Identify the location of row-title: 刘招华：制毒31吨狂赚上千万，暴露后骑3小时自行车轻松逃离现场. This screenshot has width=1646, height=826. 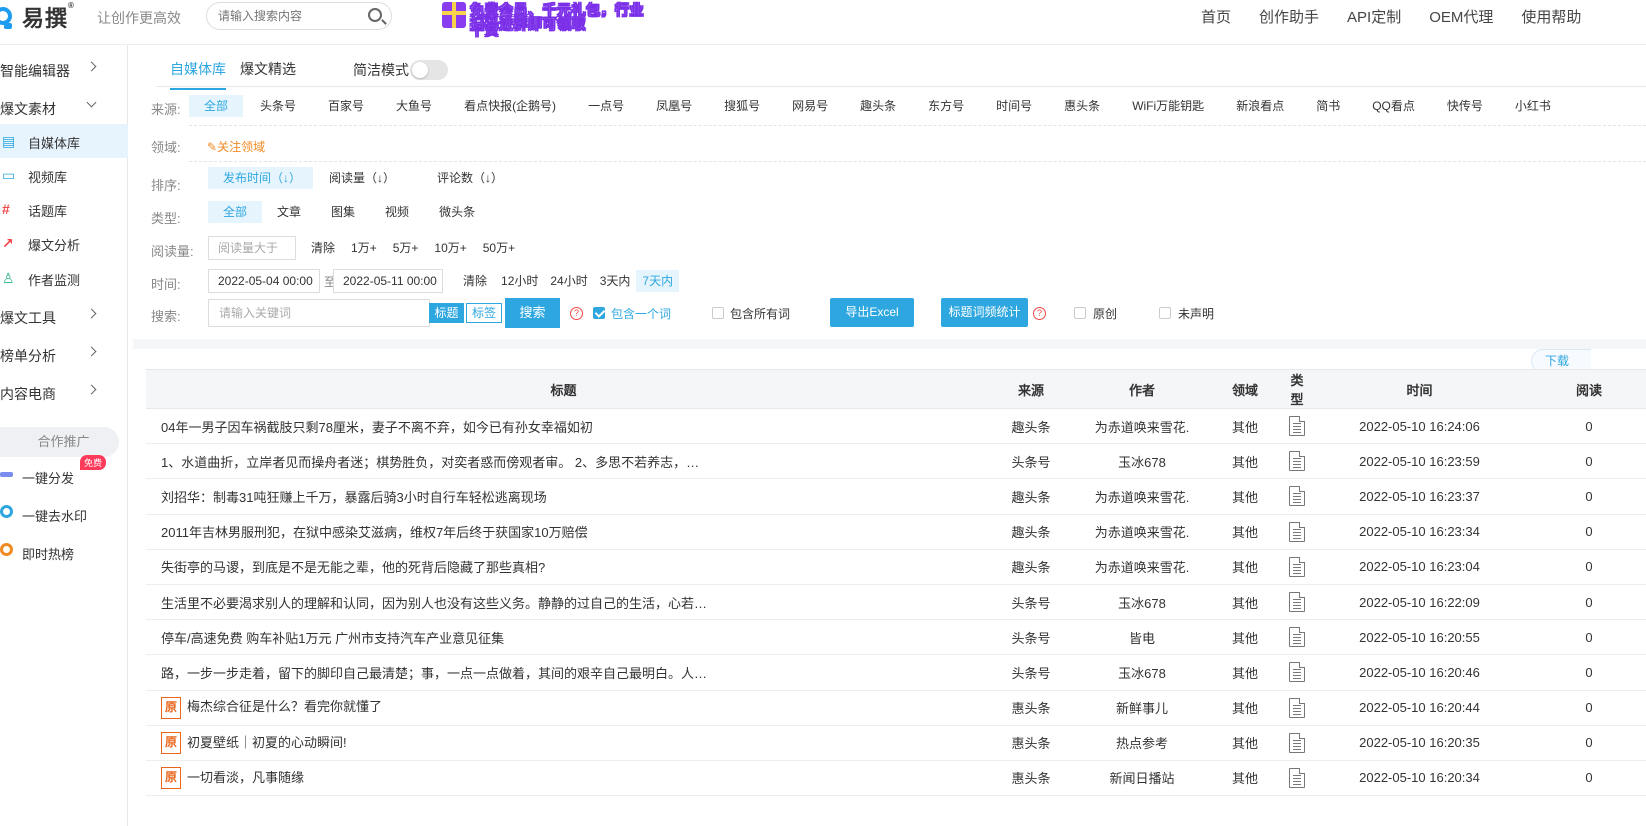
(563, 496).